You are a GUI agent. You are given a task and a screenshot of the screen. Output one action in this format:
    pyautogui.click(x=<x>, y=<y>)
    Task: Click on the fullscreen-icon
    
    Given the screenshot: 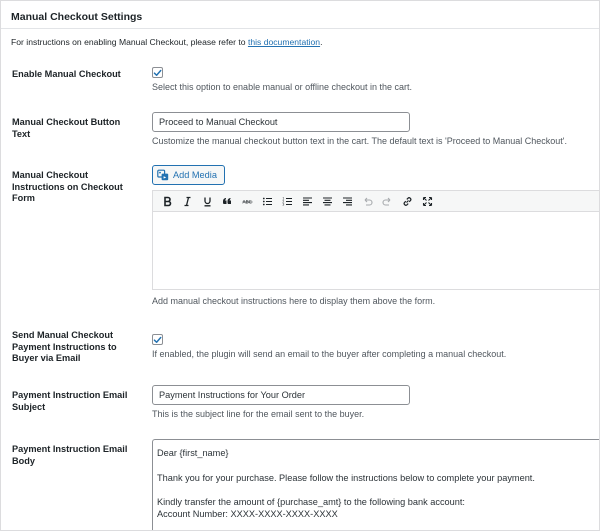 What is the action you would take?
    pyautogui.click(x=427, y=201)
    